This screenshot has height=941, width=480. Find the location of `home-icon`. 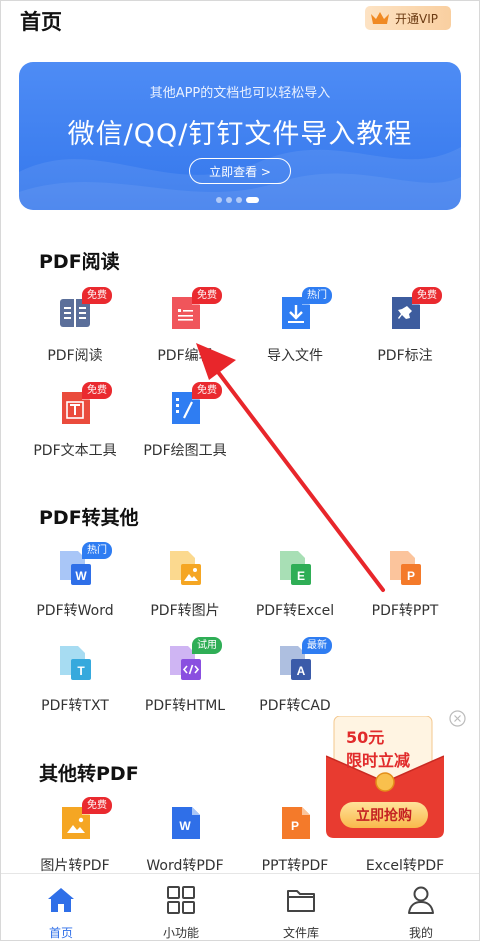

home-icon is located at coordinates (61, 900).